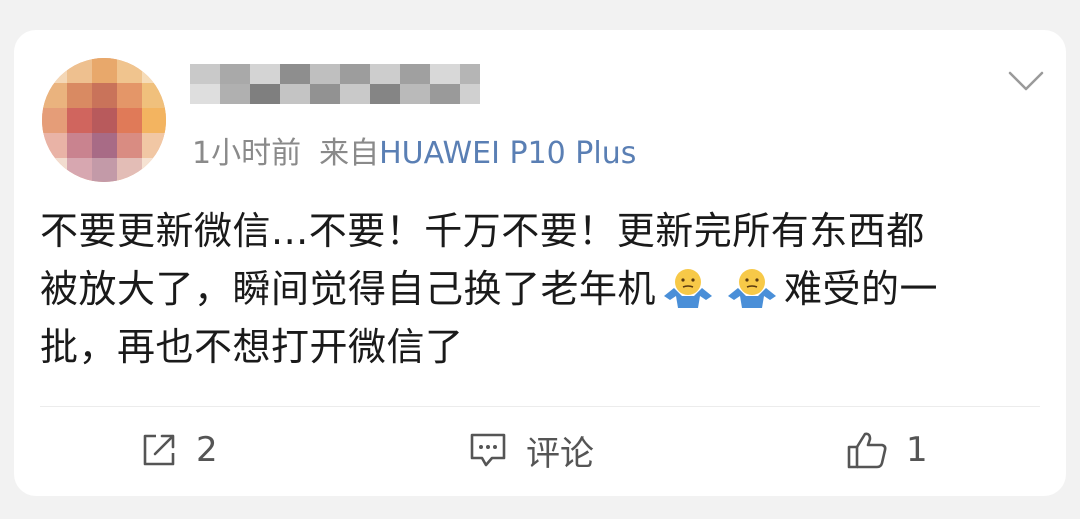 The image size is (1080, 519). What do you see at coordinates (1026, 81) in the screenshot?
I see `chevron-down-icon` at bounding box center [1026, 81].